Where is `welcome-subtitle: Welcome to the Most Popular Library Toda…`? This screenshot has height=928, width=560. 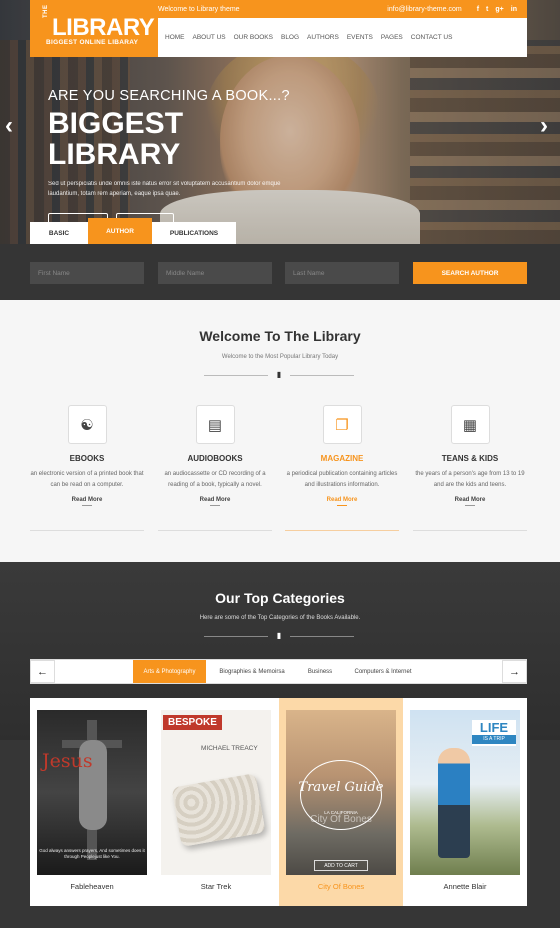
welcome-subtitle: Welcome to the Most Popular Library Toda… is located at coordinates (280, 357).